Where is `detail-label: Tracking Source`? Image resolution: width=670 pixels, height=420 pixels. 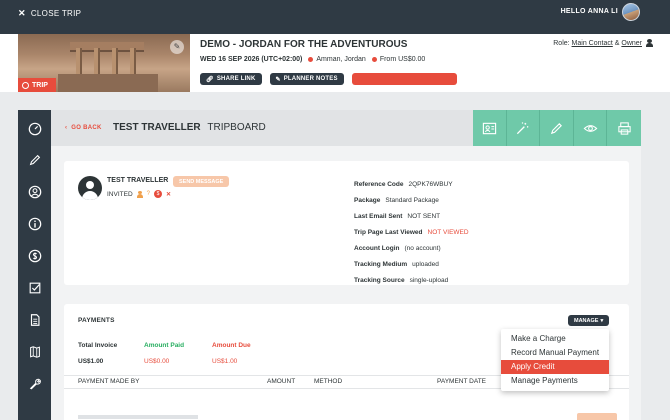 detail-label: Tracking Source is located at coordinates (379, 280).